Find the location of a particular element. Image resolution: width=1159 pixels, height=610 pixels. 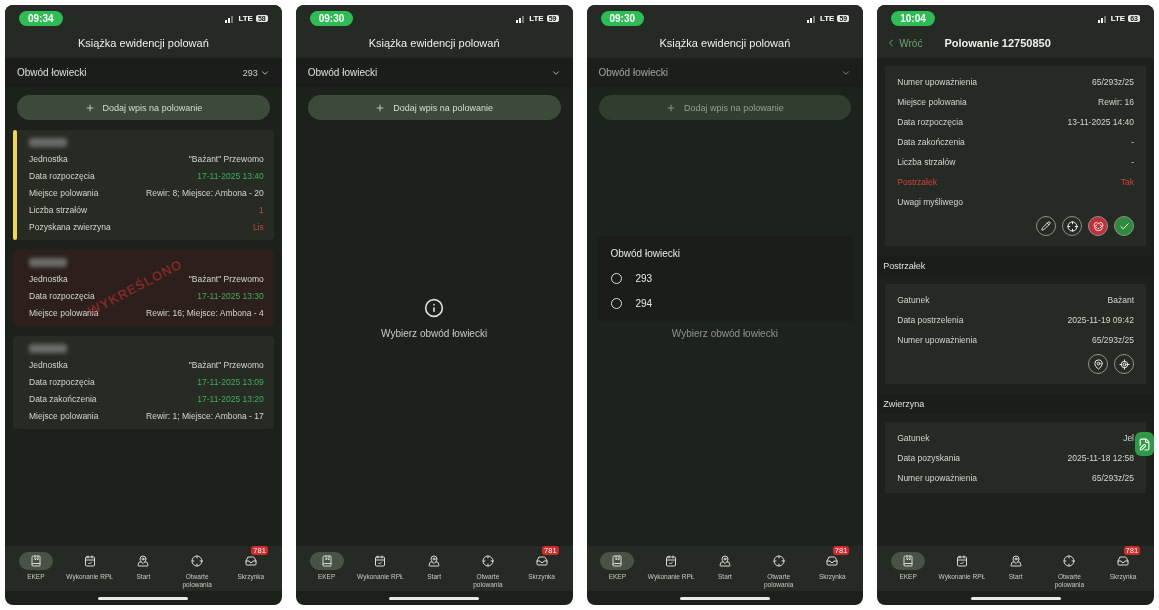

field-label: Data postrzelenia is located at coordinates (930, 319).